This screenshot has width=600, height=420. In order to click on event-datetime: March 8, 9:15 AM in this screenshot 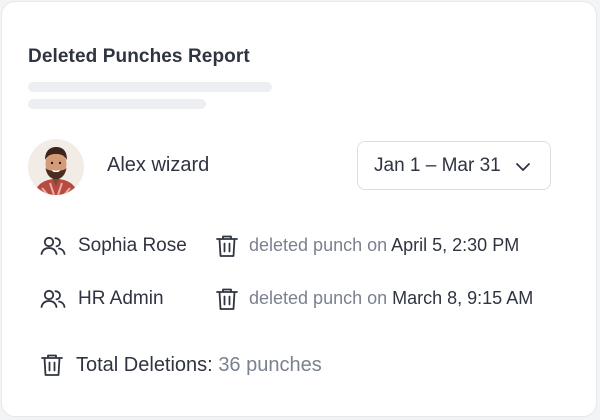, I will do `click(463, 298)`.